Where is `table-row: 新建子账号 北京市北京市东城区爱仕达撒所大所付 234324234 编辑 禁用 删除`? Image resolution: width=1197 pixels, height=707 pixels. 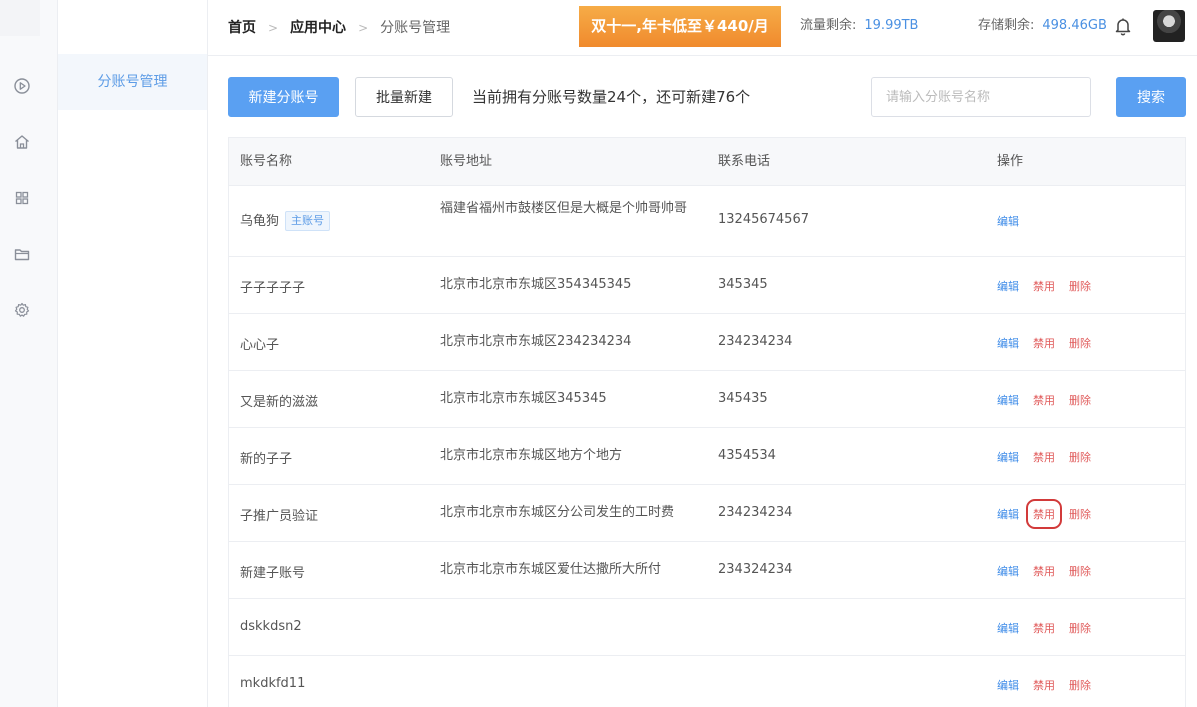 table-row: 新建子账号 北京市北京市东城区爱仕达撒所大所付 234324234 编辑 禁用 删除 is located at coordinates (707, 570).